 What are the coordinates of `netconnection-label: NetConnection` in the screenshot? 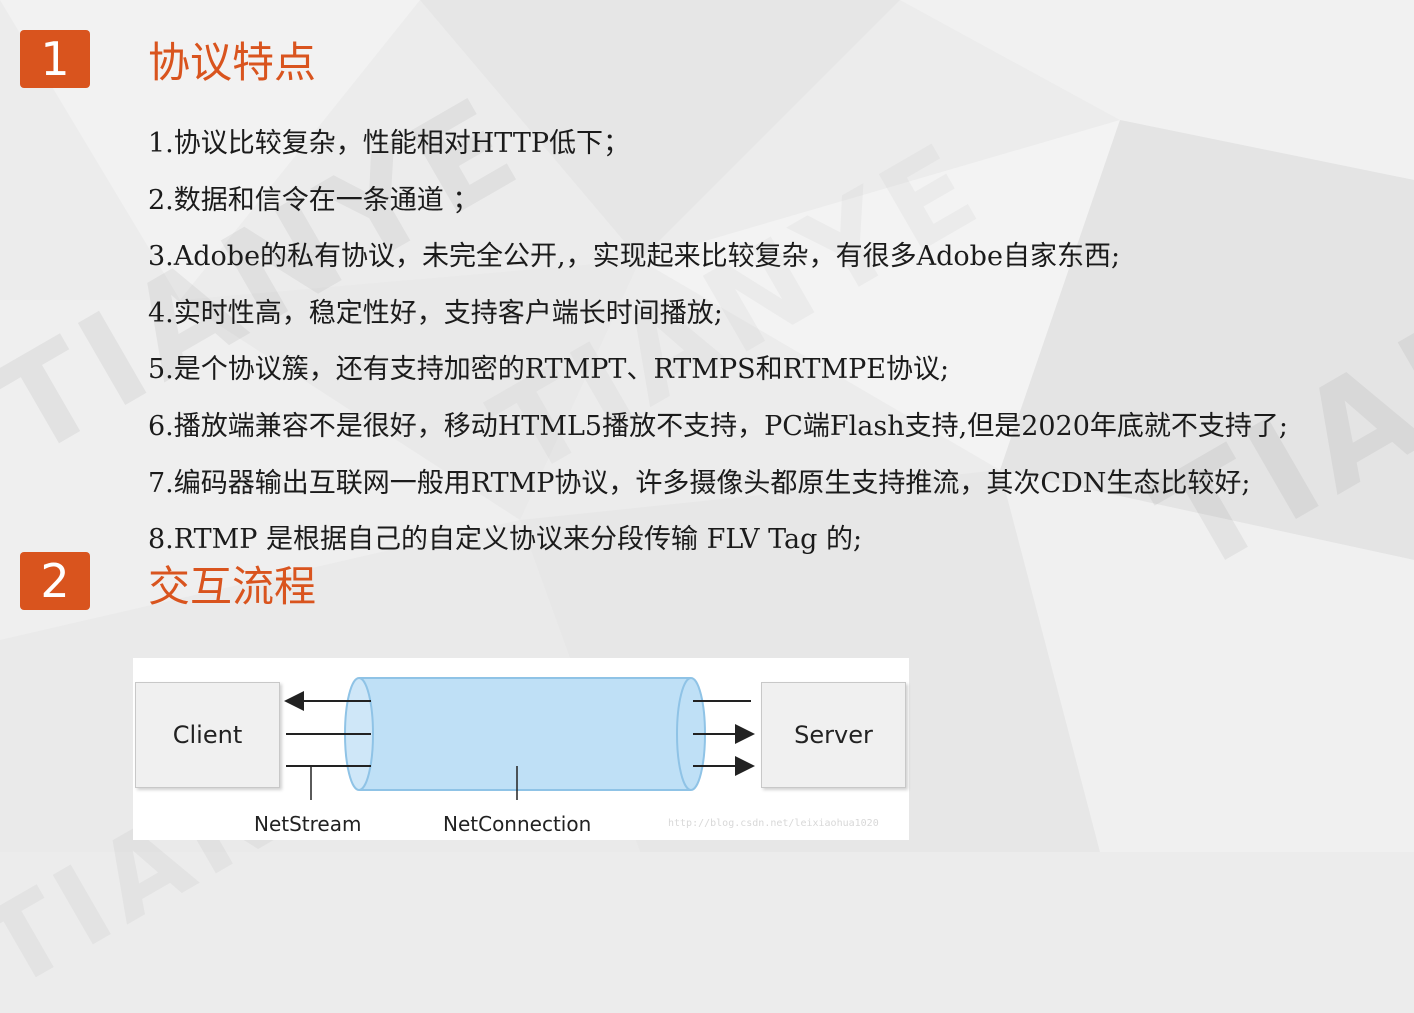 It's located at (517, 824).